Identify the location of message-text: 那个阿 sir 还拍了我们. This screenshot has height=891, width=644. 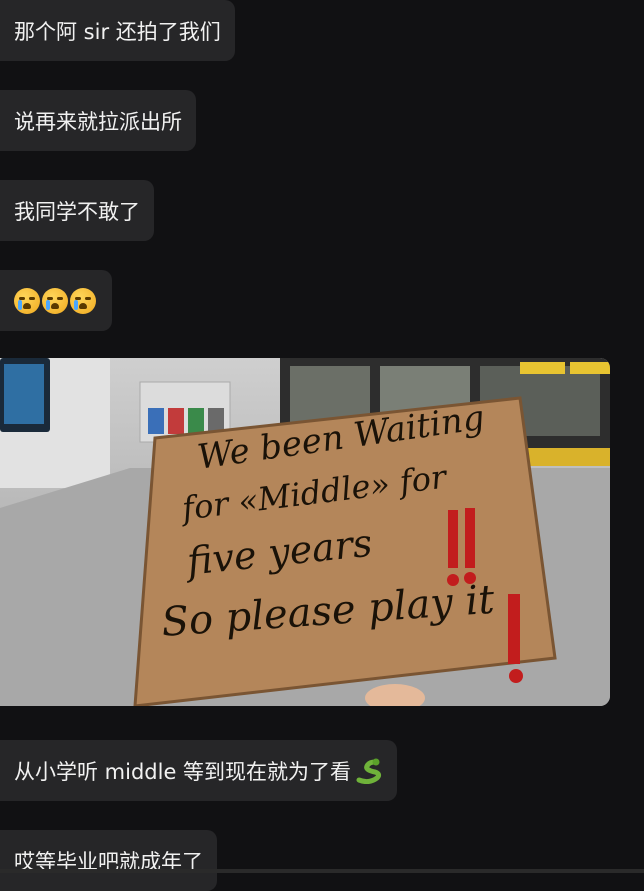
(117, 31).